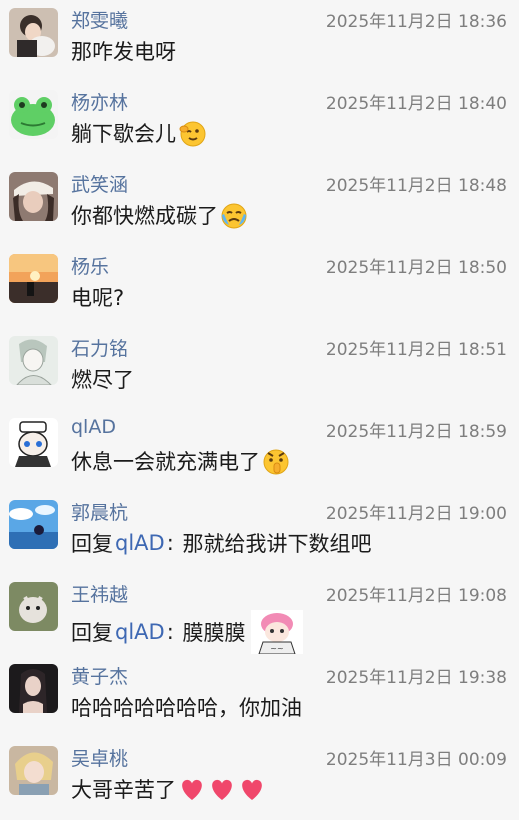 This screenshot has width=519, height=820. I want to click on message-body: 你都快燃成碳了, so click(144, 216).